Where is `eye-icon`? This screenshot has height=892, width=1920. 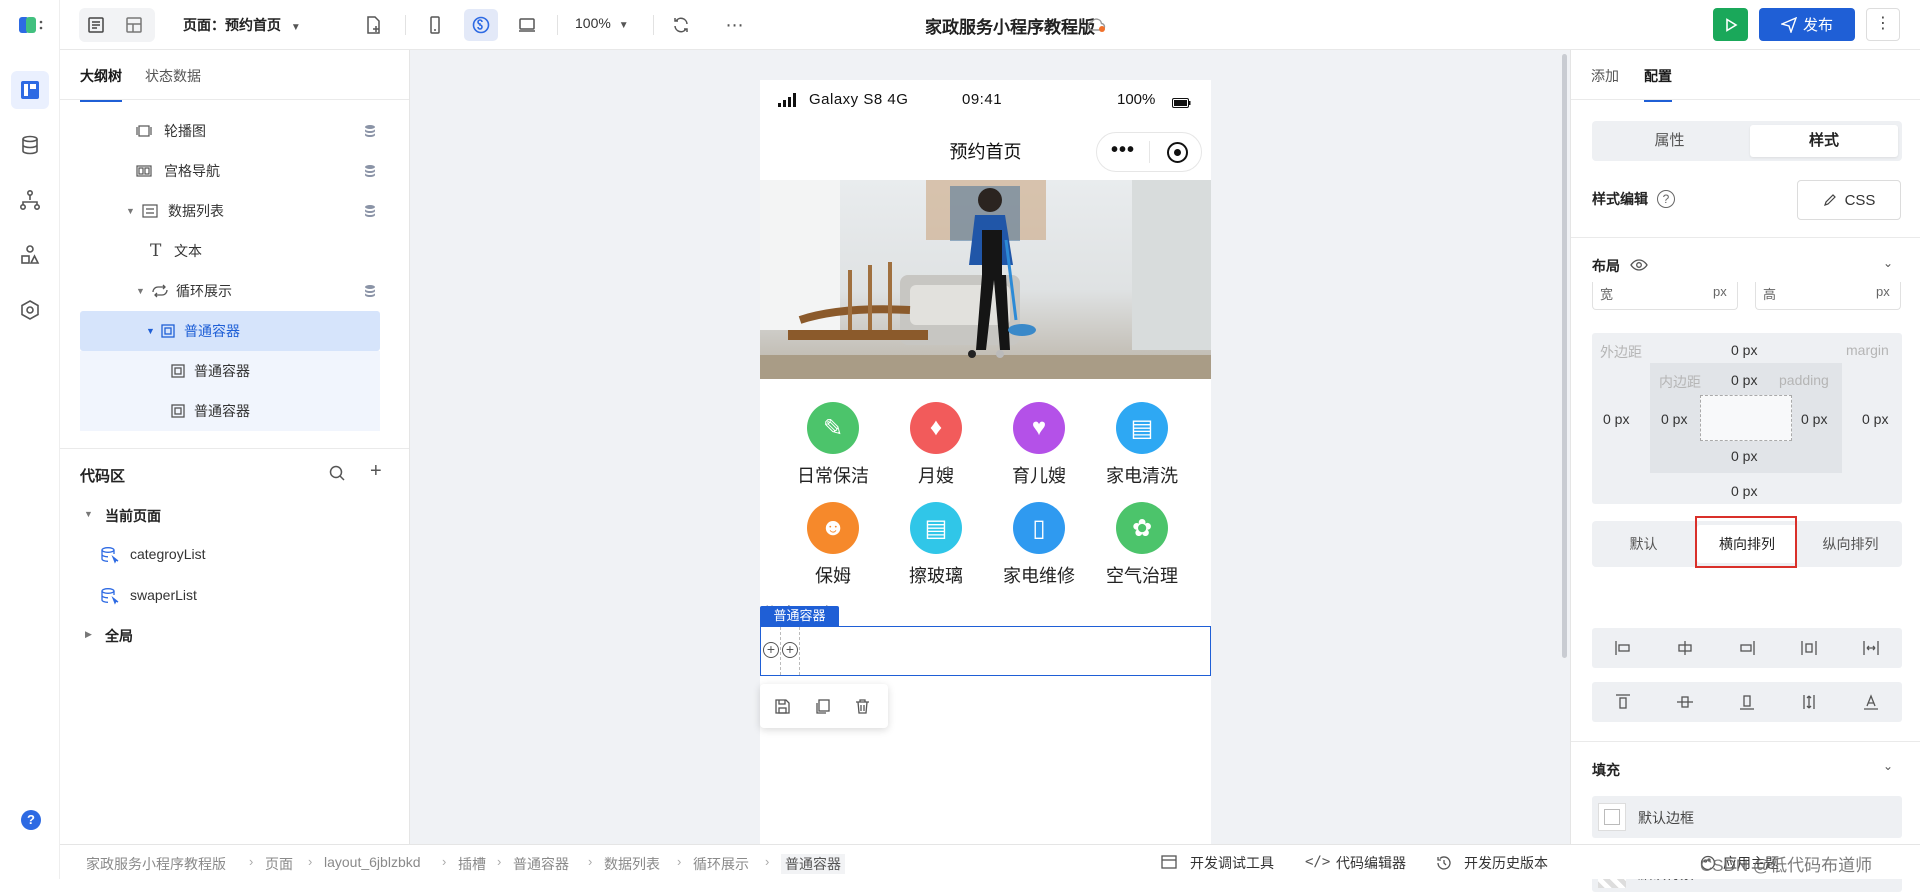
eye-icon is located at coordinates (1639, 266).